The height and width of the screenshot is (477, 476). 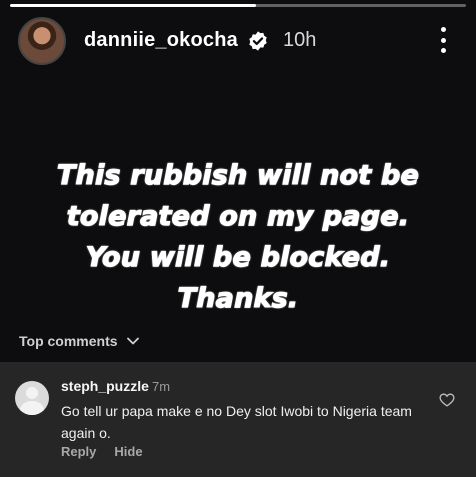 What do you see at coordinates (258, 41) in the screenshot?
I see `verified-badge-icon` at bounding box center [258, 41].